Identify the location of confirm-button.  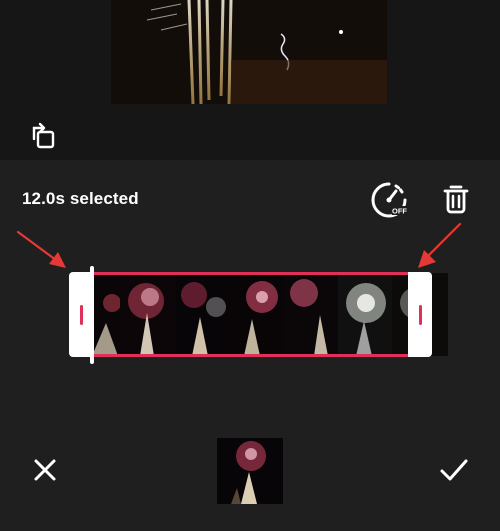
(454, 470).